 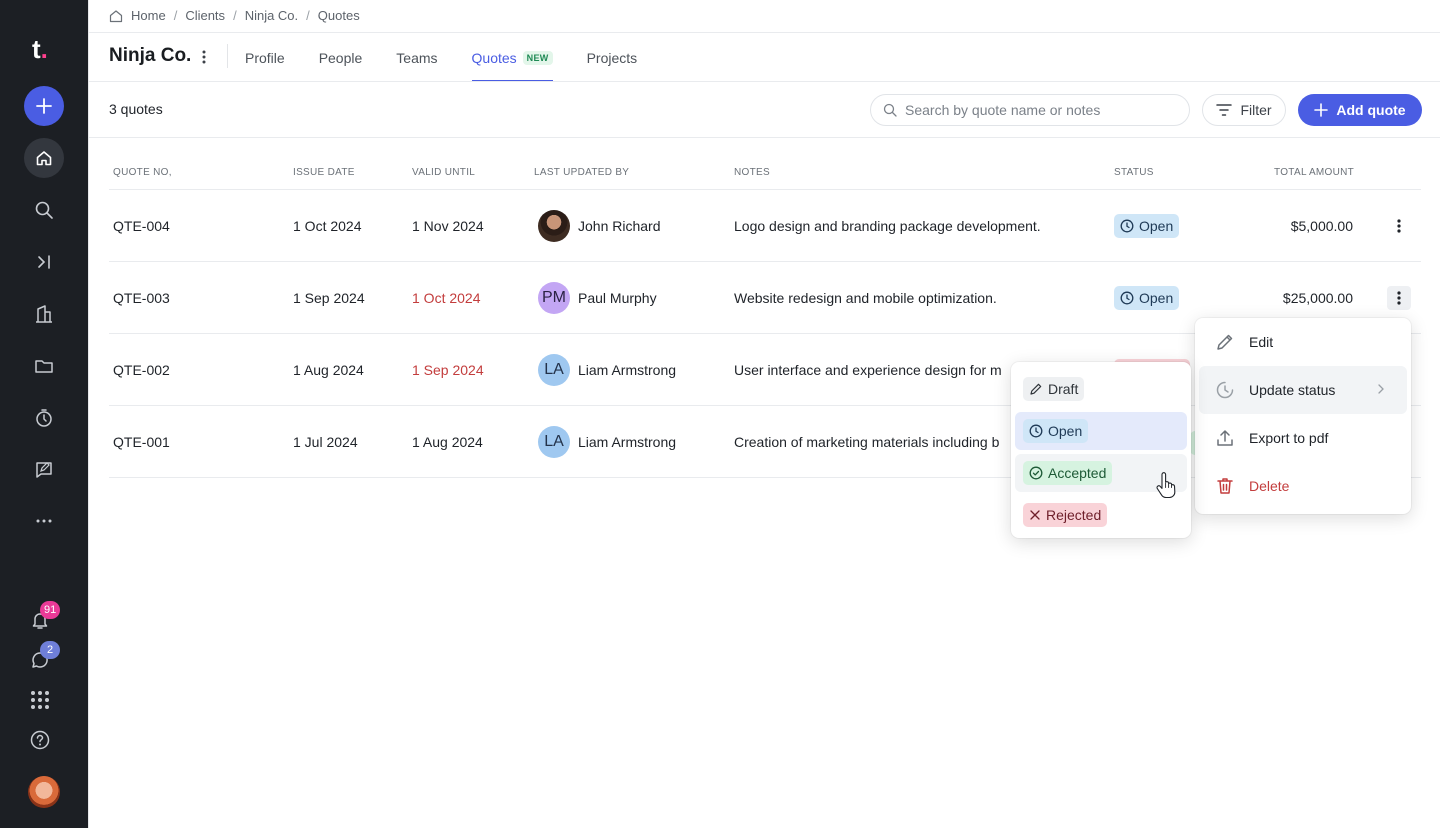 I want to click on help-icon, so click(x=40, y=740).